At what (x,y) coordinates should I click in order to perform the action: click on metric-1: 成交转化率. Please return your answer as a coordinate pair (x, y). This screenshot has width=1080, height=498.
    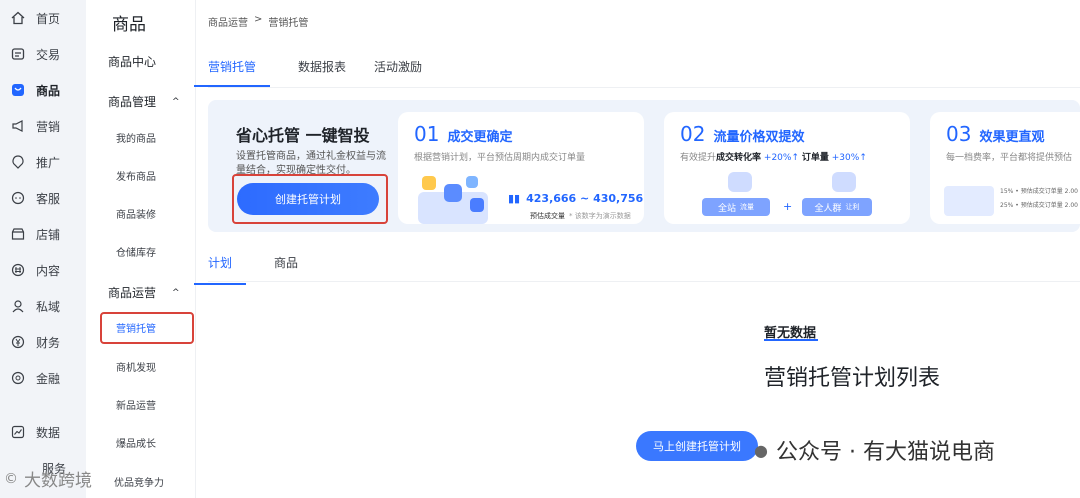
    Looking at the image, I should click on (739, 158).